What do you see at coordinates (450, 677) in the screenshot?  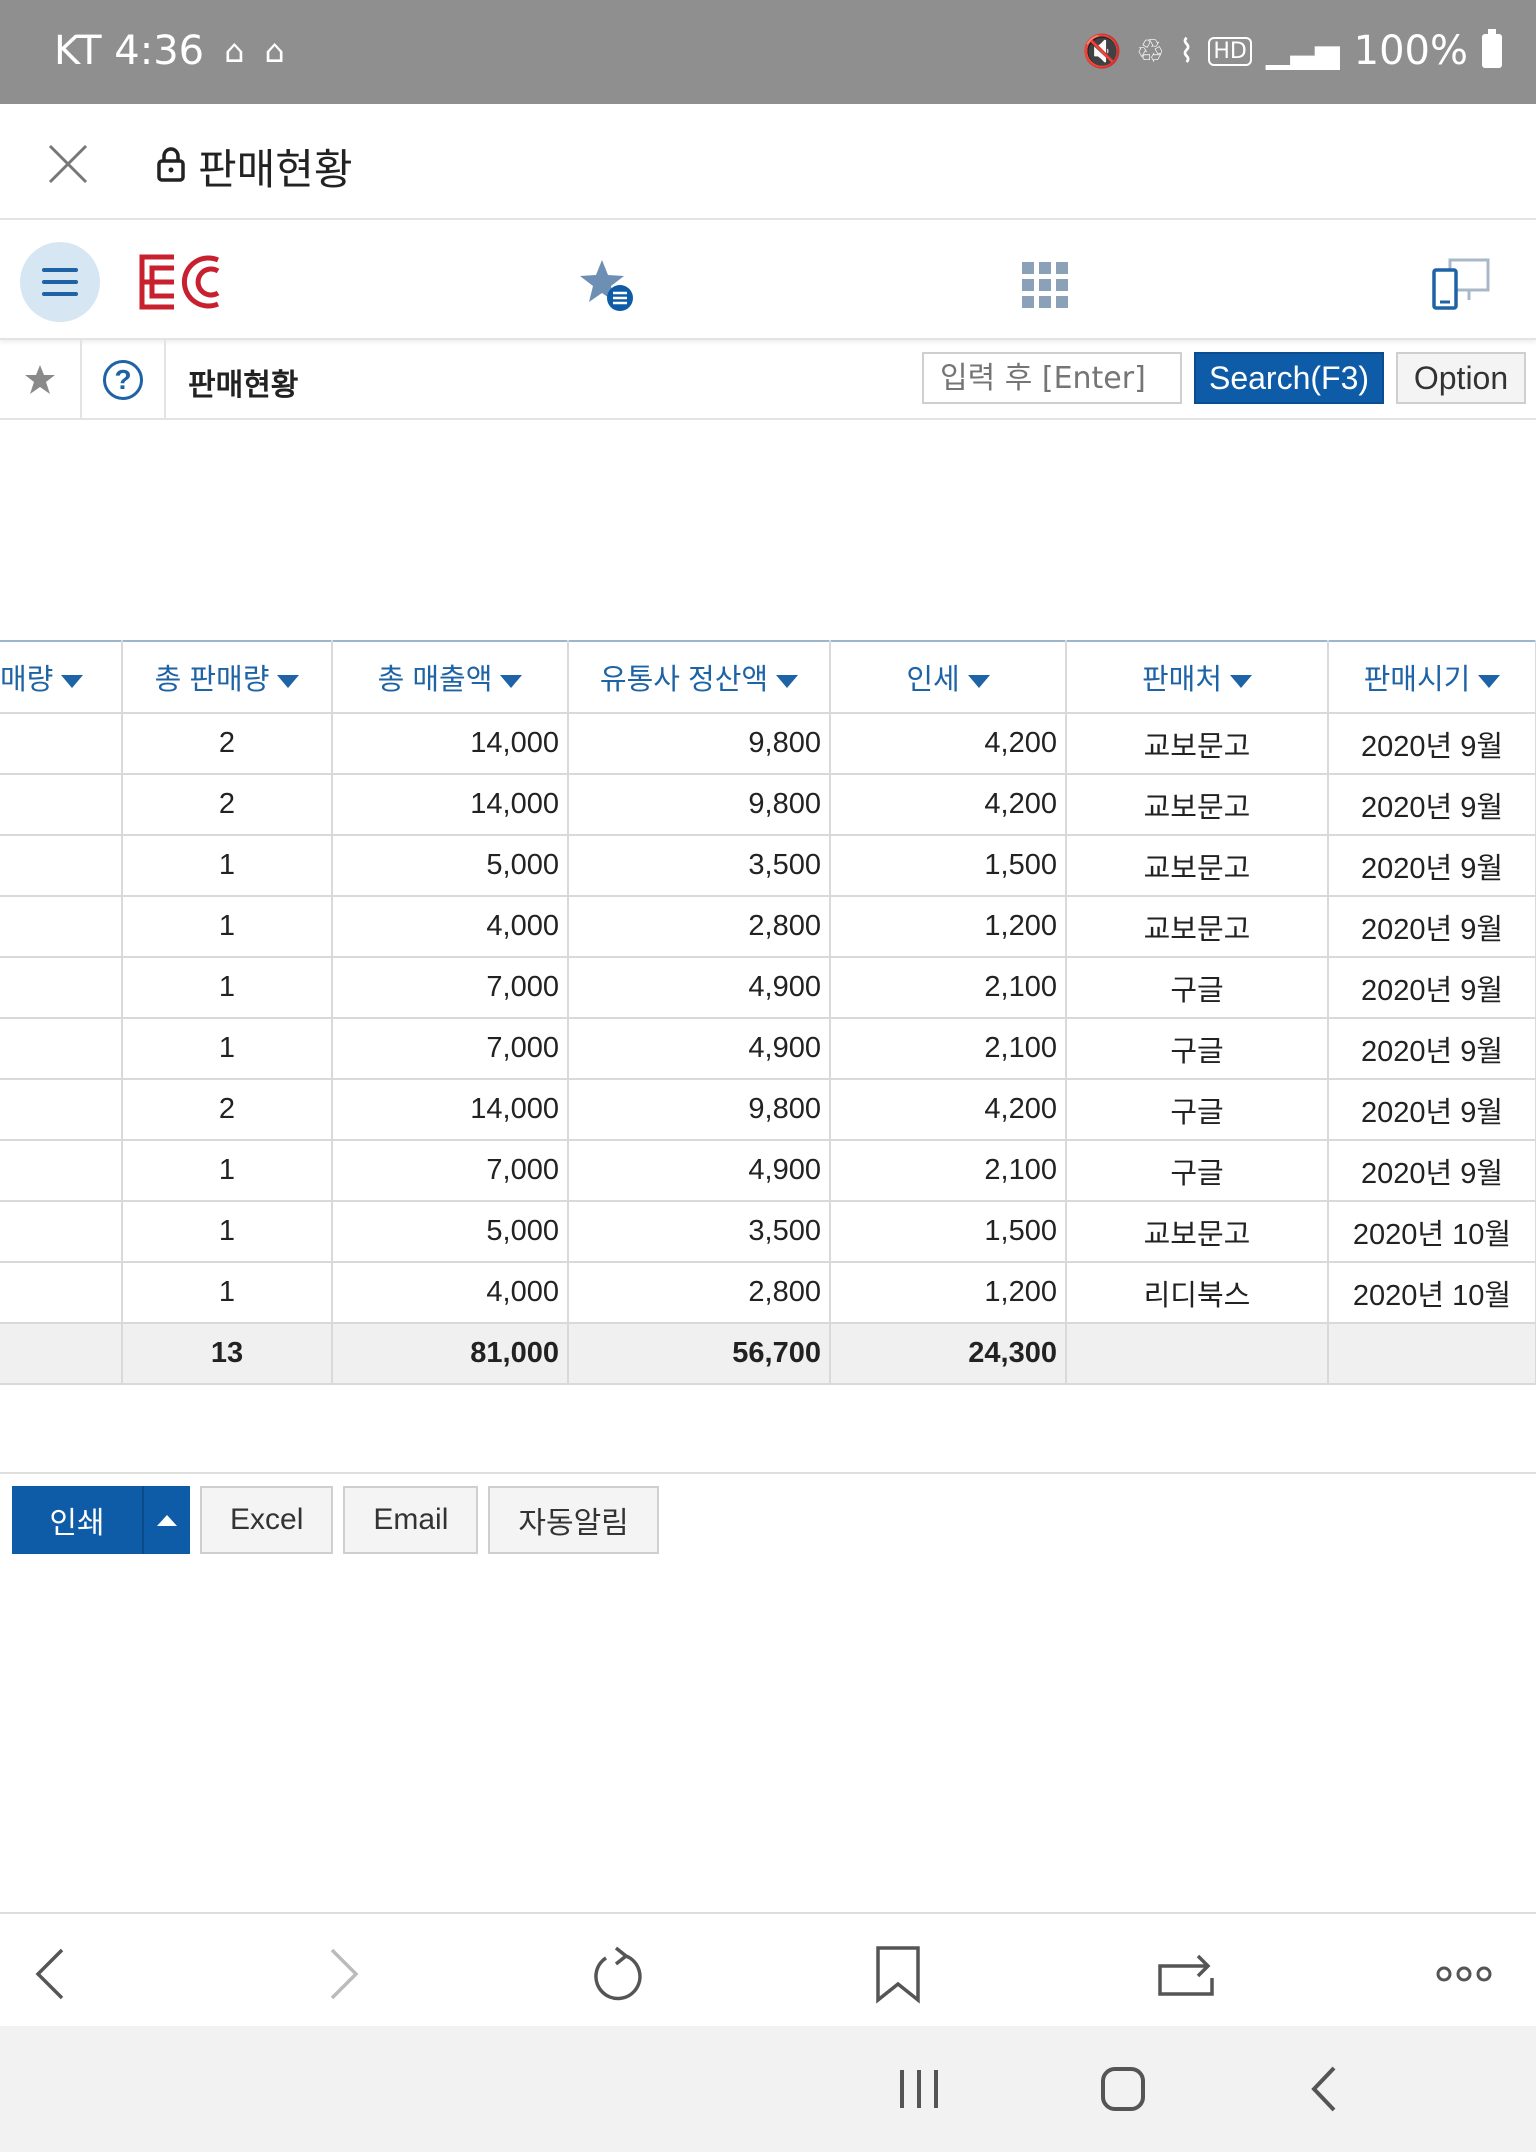 I see `column-header: 총 매출액` at bounding box center [450, 677].